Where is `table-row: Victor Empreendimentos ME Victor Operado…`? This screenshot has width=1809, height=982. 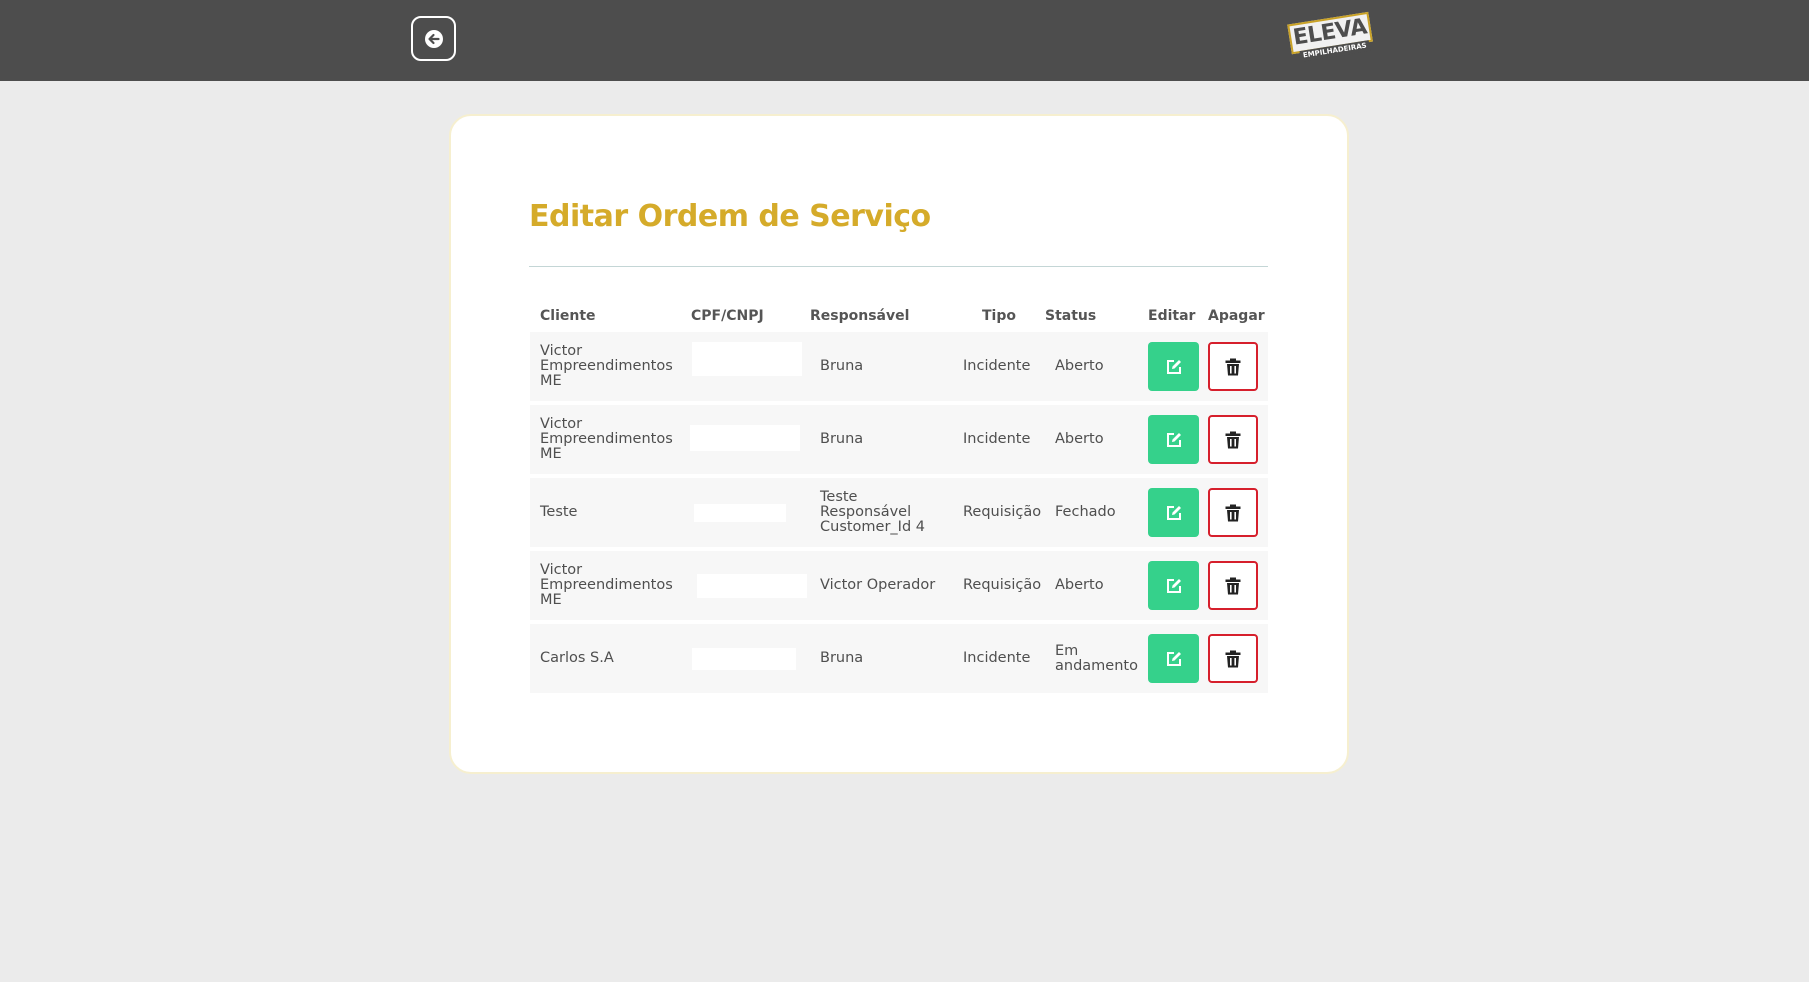
table-row: Victor Empreendimentos ME Victor Operado… is located at coordinates (899, 585).